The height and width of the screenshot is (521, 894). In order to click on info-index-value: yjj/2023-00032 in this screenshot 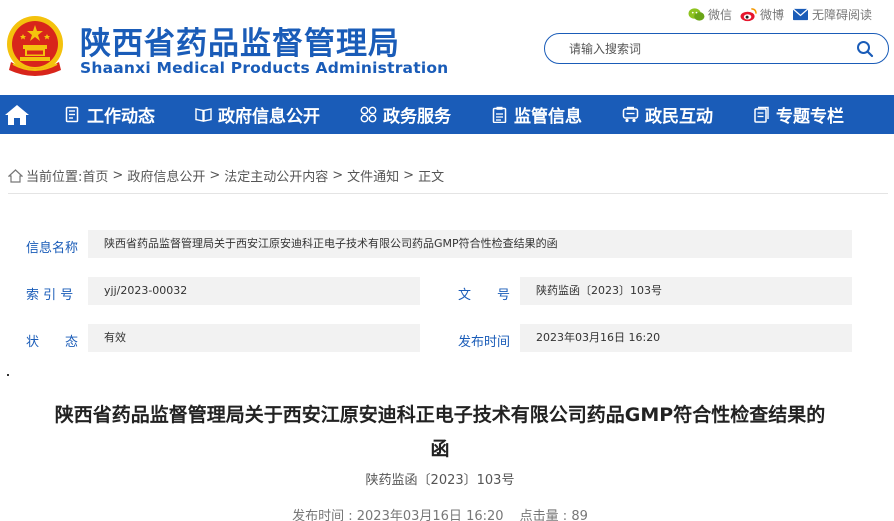, I will do `click(254, 291)`.